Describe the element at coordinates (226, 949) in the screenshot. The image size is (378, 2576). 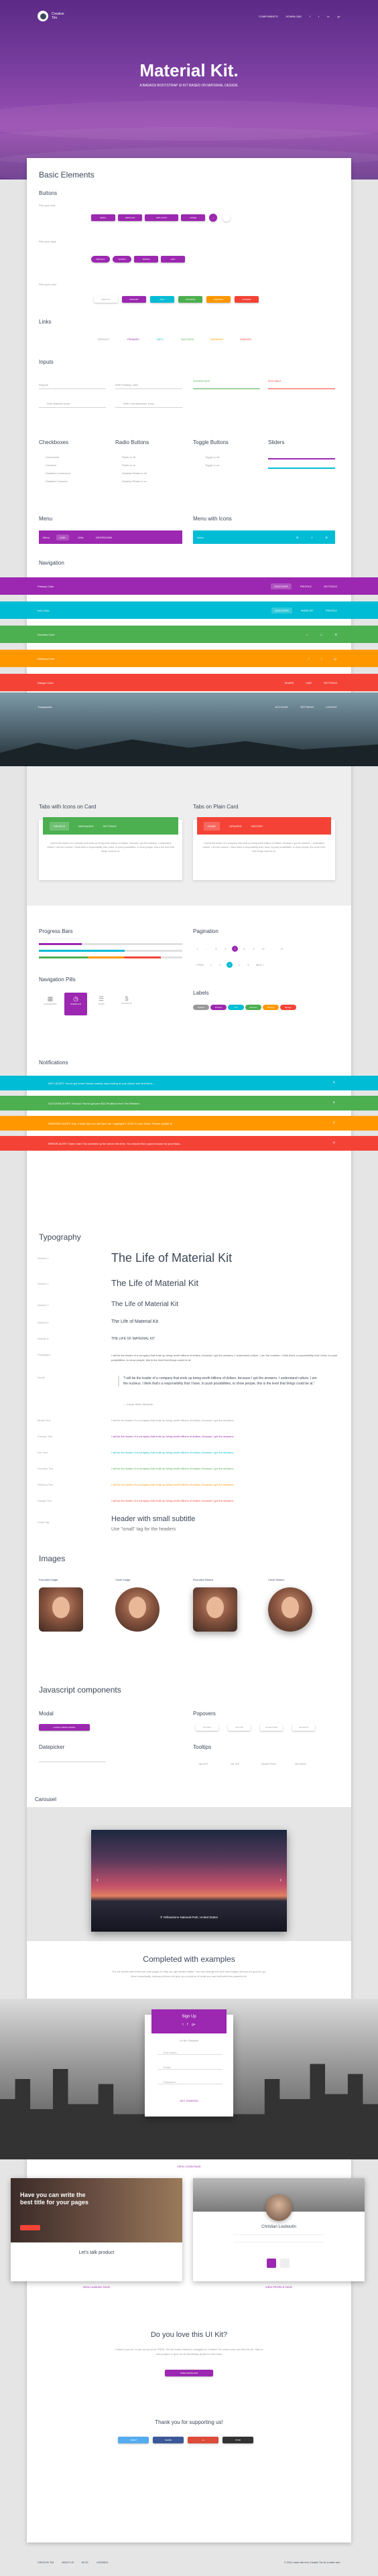
I see `page-6: 6` at that location.